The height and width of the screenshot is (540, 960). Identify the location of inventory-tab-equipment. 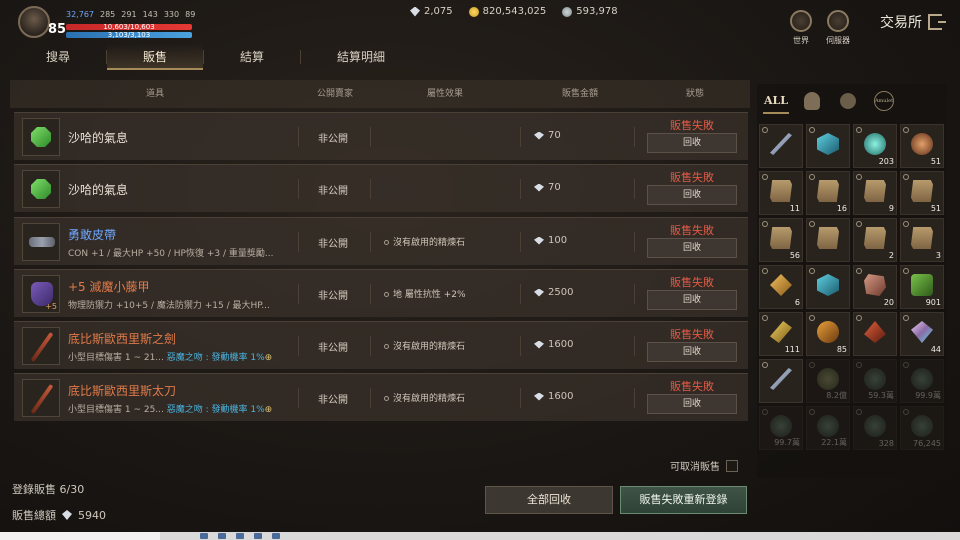
(812, 101).